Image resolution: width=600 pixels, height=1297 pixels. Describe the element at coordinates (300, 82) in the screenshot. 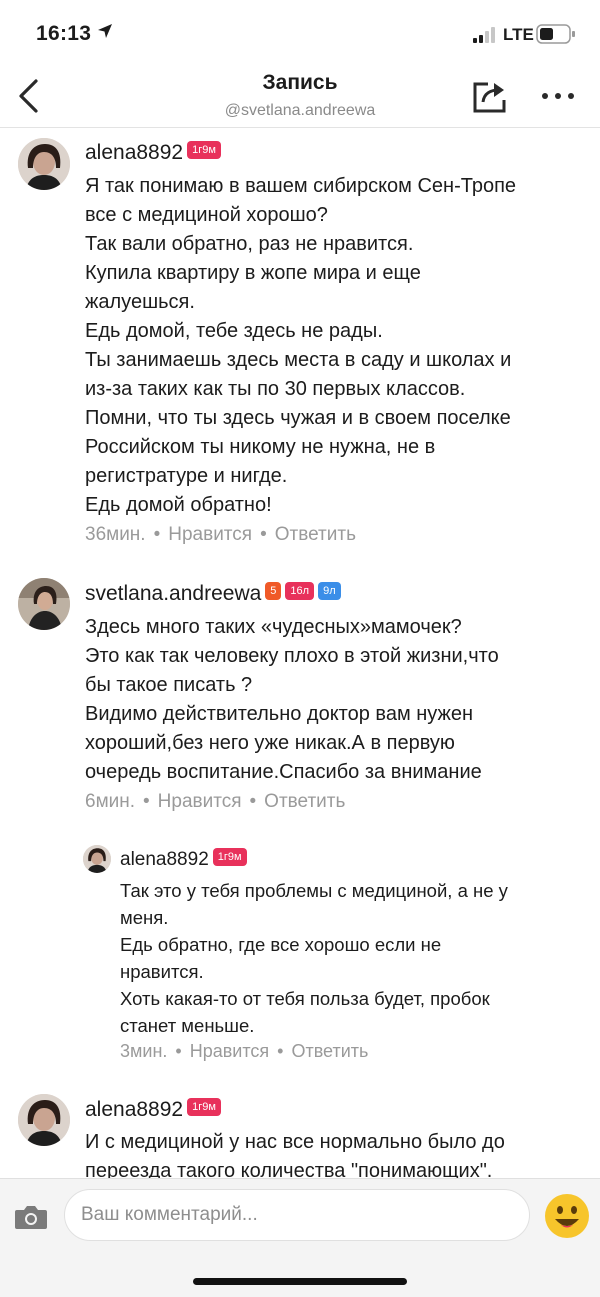

I see `page-title: Запись` at that location.